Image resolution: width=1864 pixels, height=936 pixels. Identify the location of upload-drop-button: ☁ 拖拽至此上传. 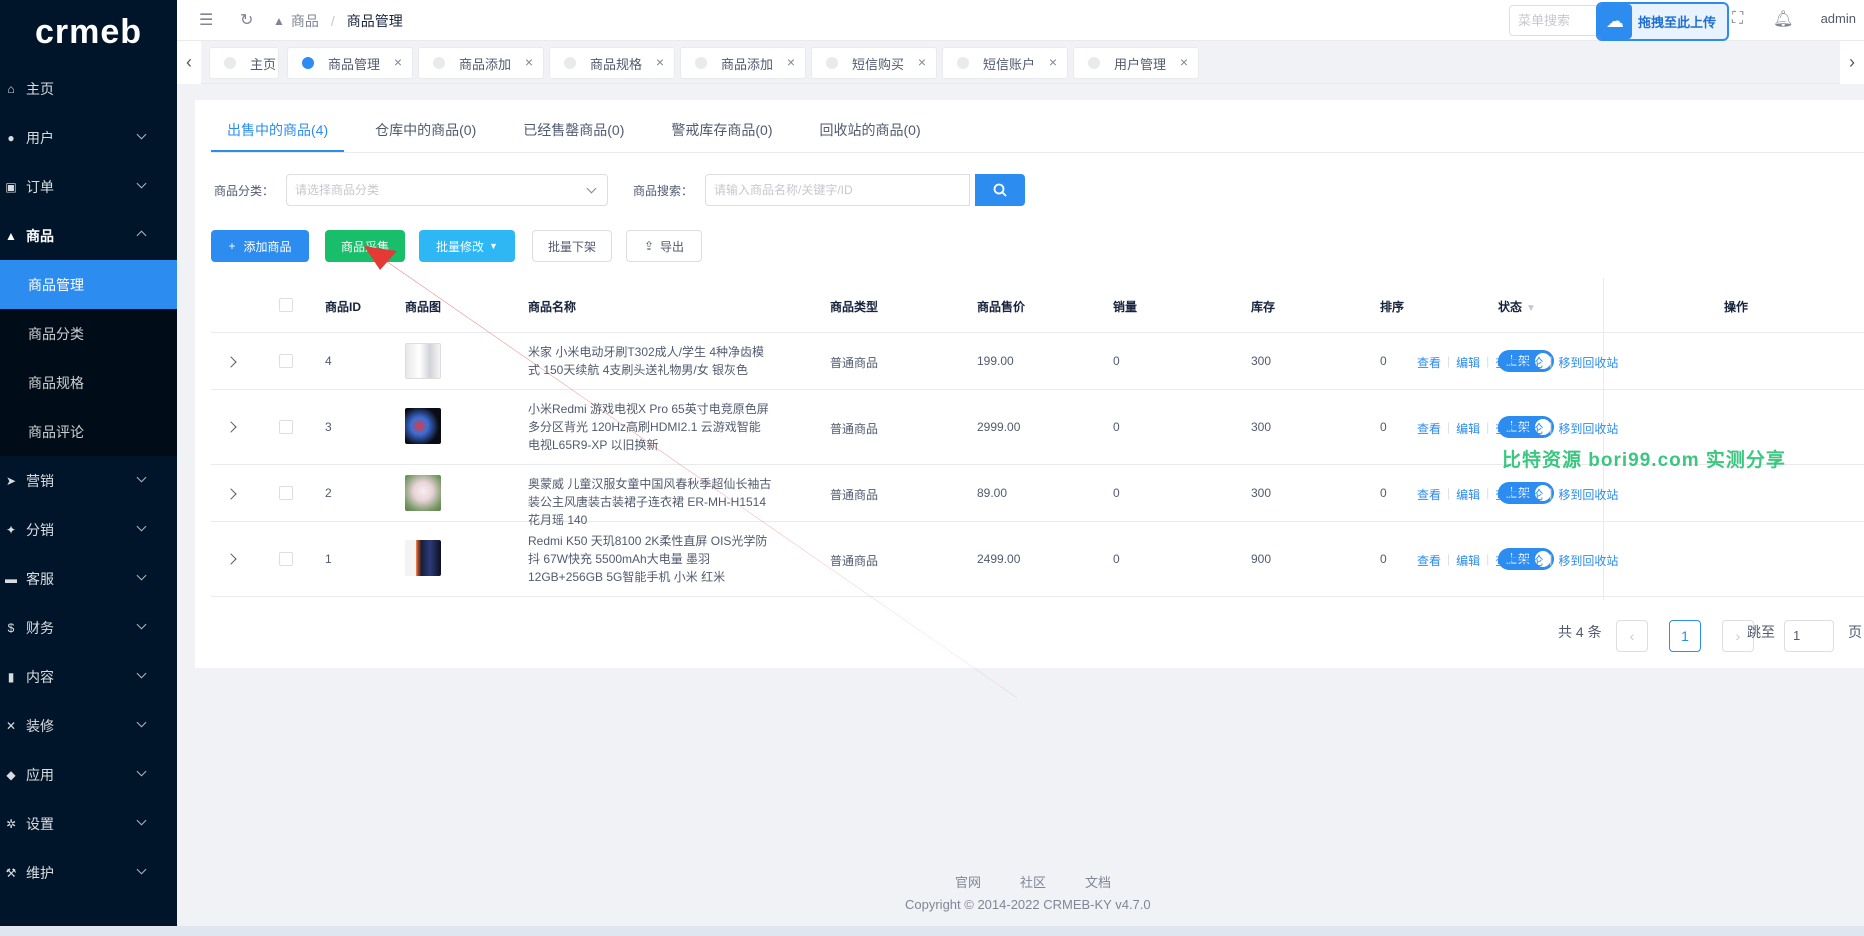
(1662, 21).